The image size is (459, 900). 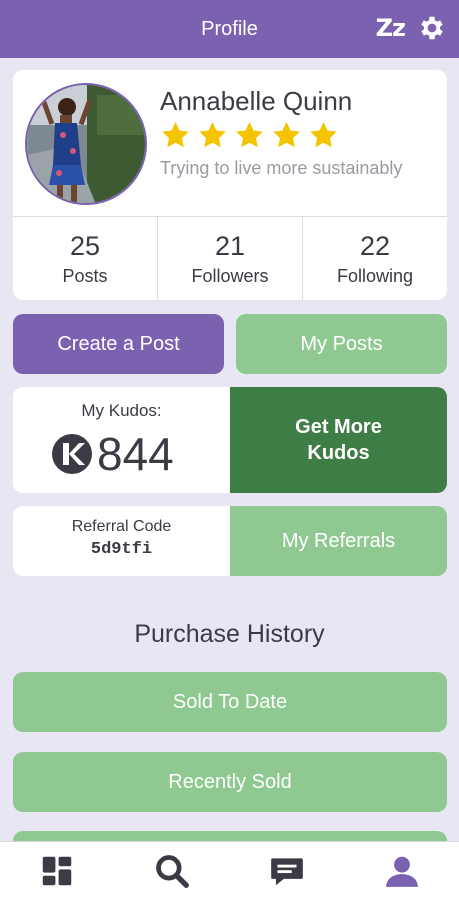 What do you see at coordinates (375, 276) in the screenshot?
I see `stat-label: Following` at bounding box center [375, 276].